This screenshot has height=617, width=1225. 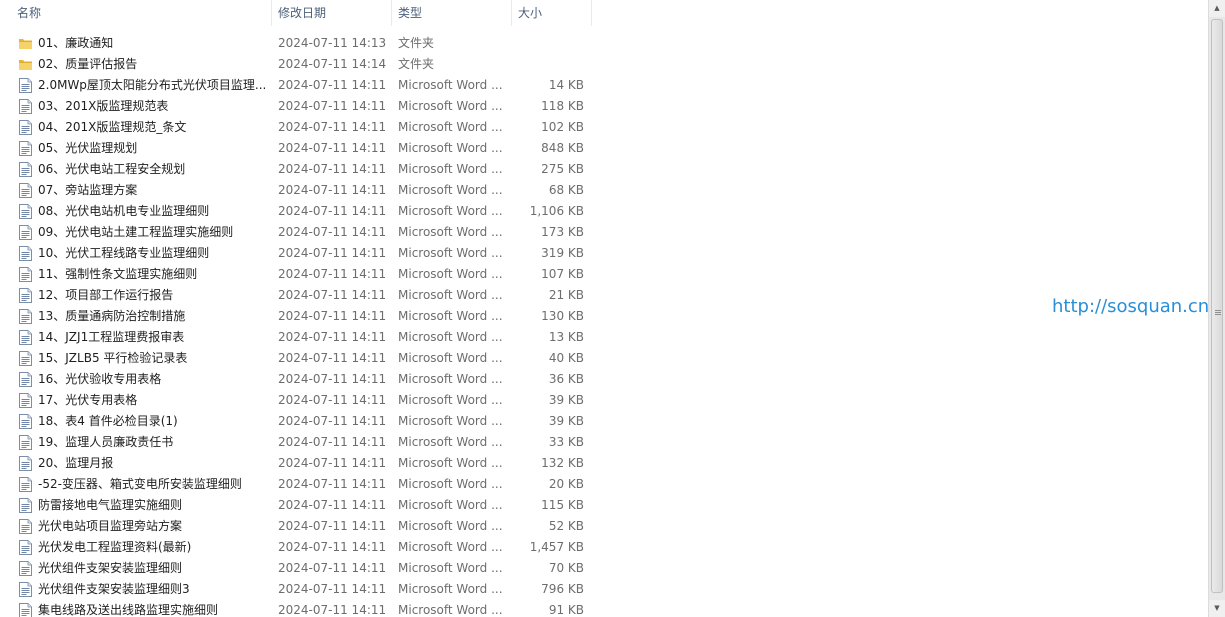 I want to click on folder-icon, so click(x=25, y=44).